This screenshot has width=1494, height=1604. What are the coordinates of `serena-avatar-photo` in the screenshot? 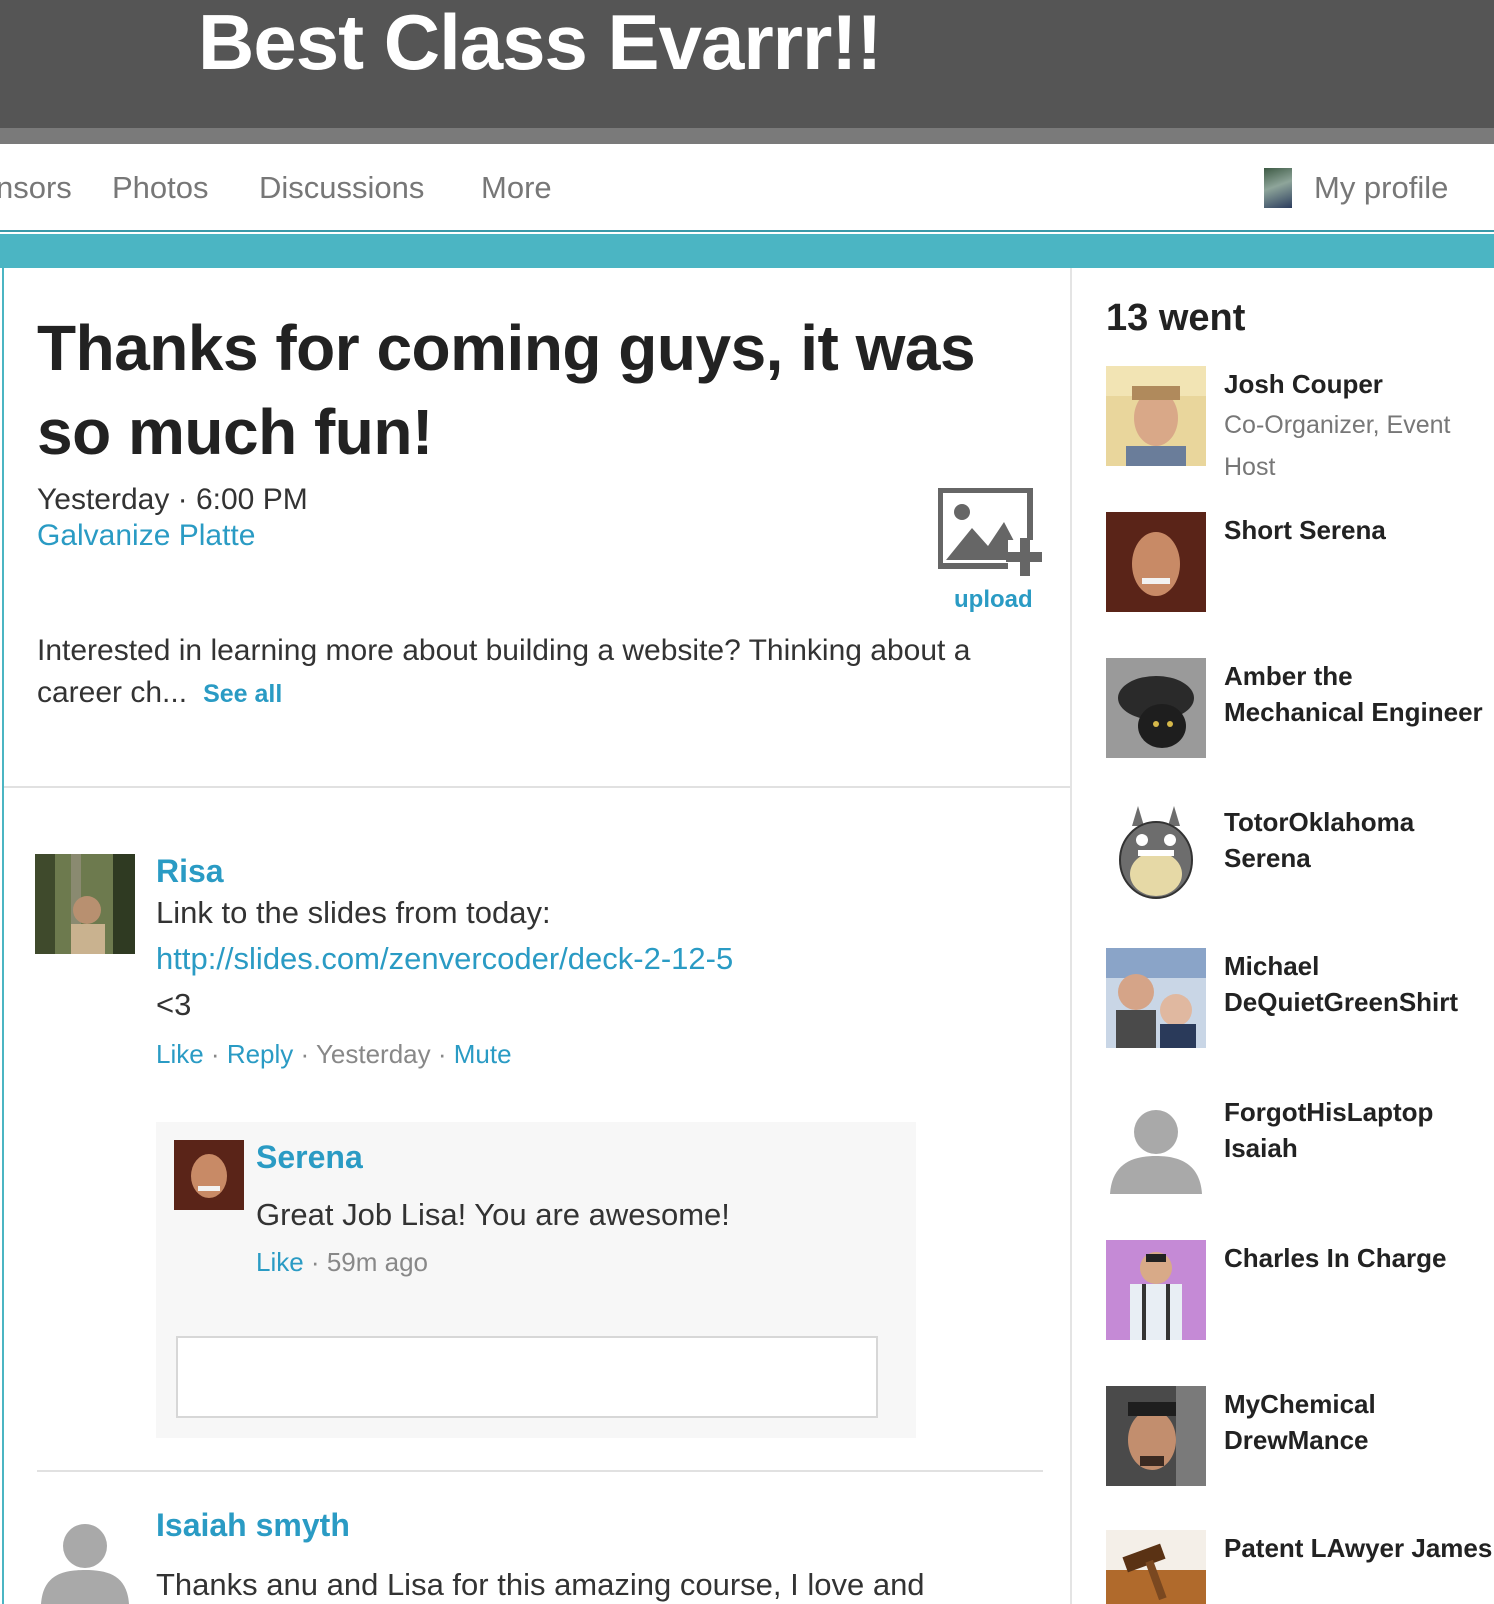 It's located at (209, 1175).